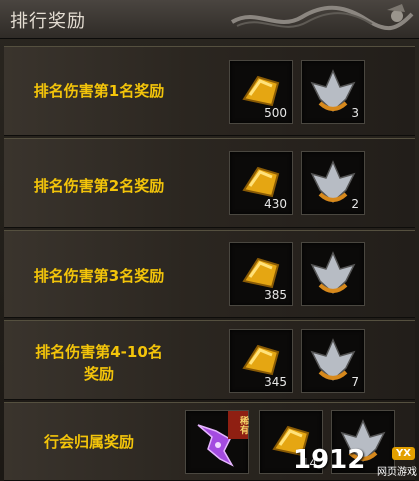  Describe the element at coordinates (98, 374) in the screenshot. I see `row-label-line2: 奖励` at that location.